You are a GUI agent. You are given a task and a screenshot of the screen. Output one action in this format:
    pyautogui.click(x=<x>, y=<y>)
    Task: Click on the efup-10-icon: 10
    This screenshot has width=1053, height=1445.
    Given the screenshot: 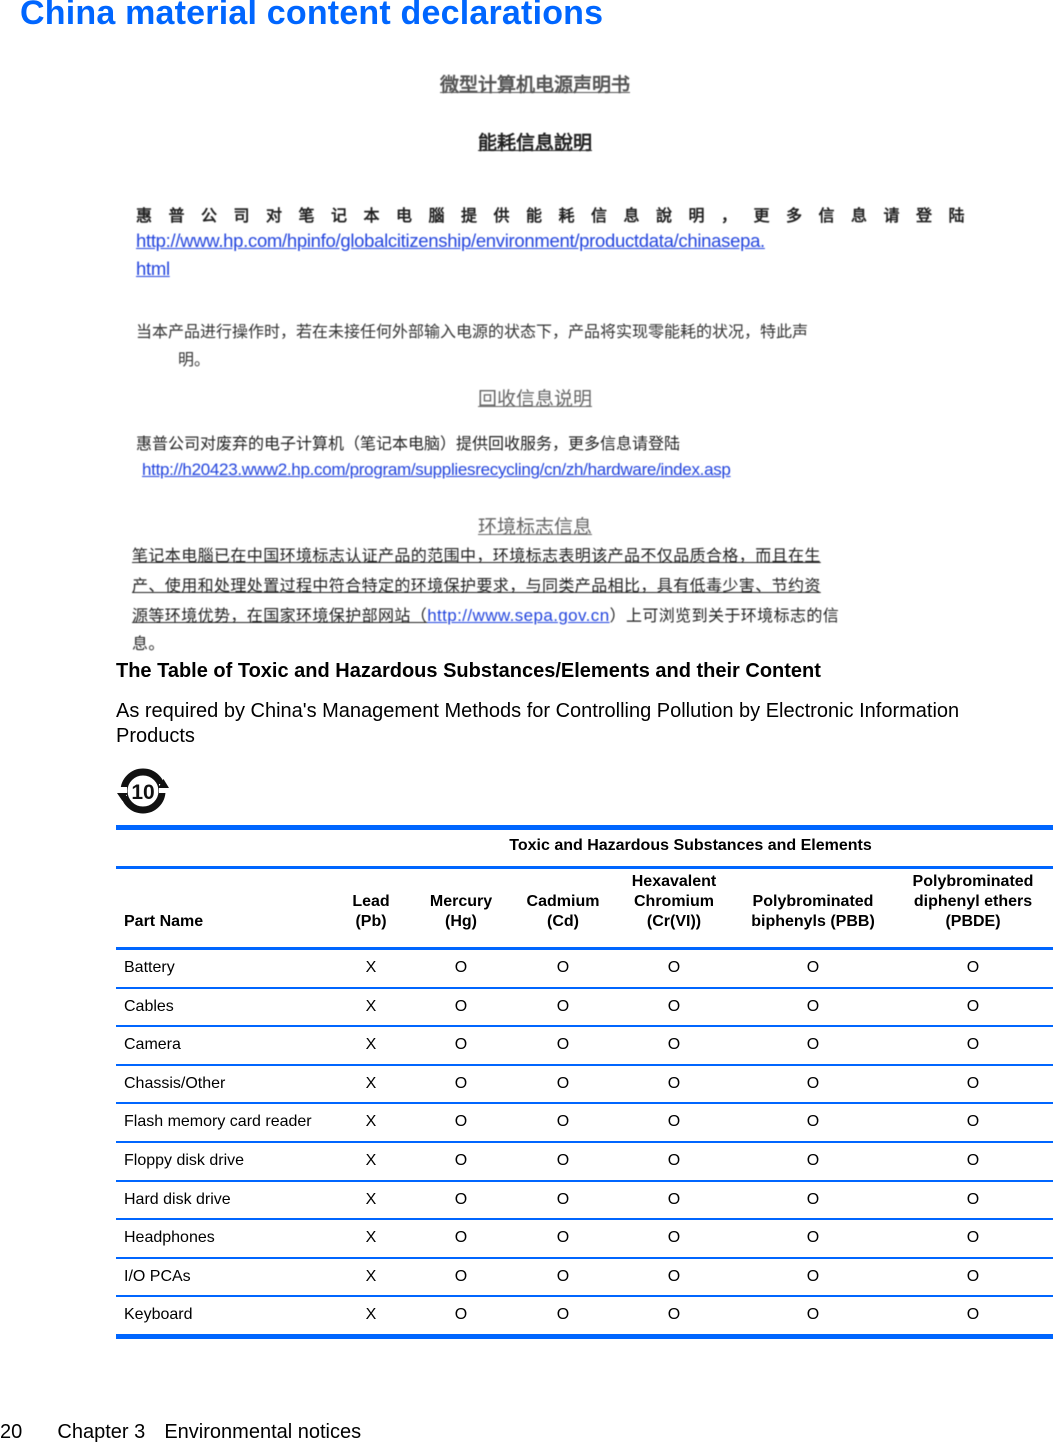 What is the action you would take?
    pyautogui.click(x=143, y=791)
    